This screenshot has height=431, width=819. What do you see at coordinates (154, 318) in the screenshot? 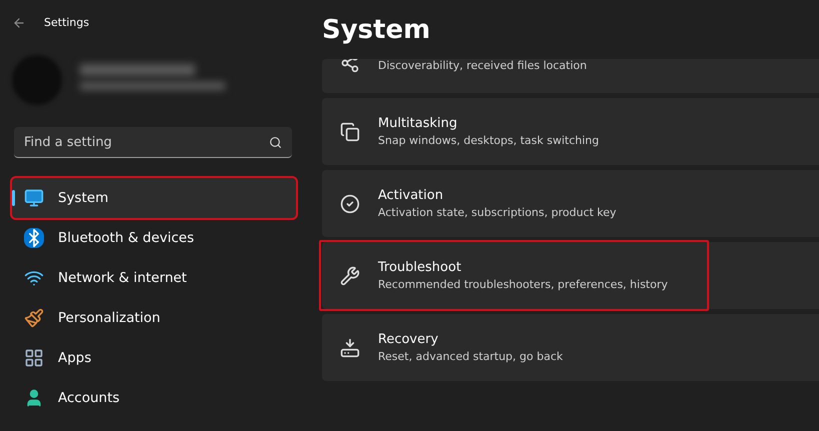
I see `nav-item: Personalization` at bounding box center [154, 318].